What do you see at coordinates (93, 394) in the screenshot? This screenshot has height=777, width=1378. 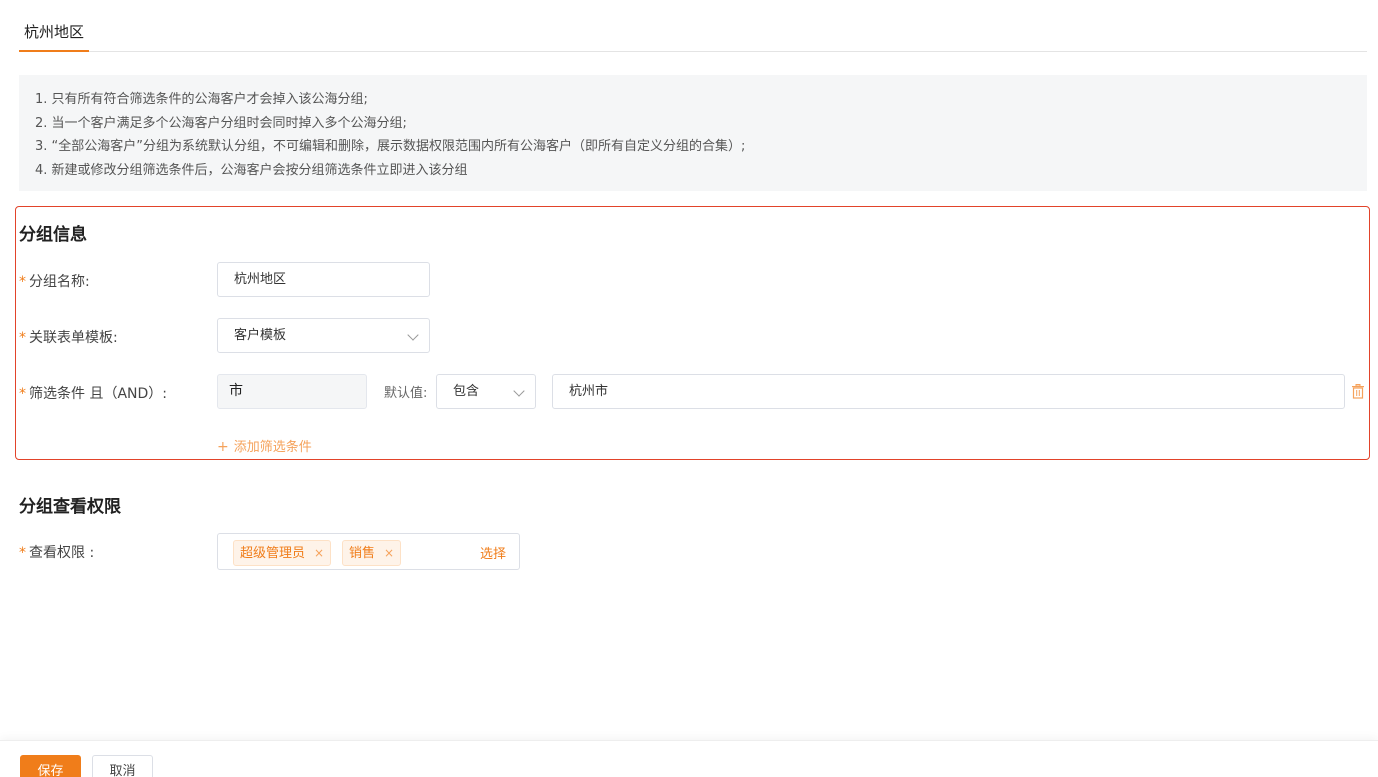 I see `filter-label: * 筛选条件 且（AND）:` at bounding box center [93, 394].